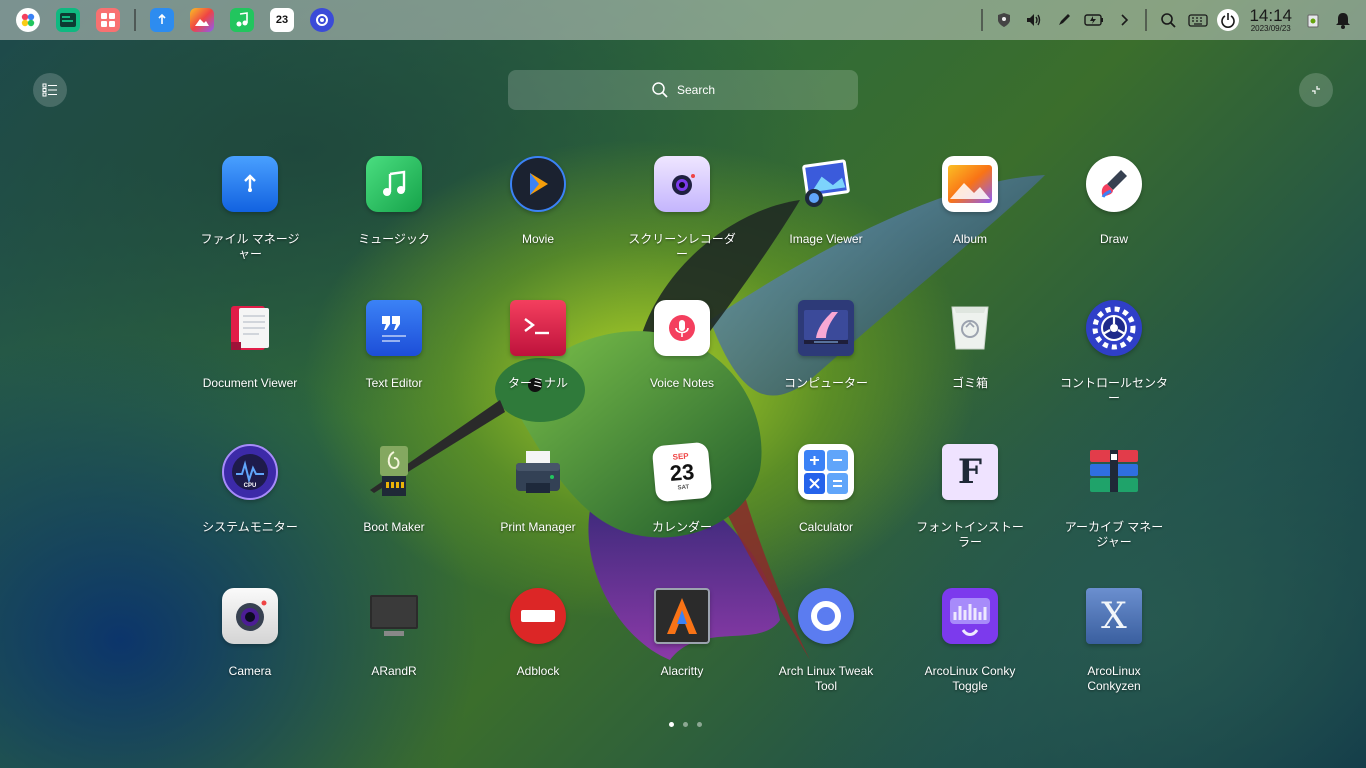  What do you see at coordinates (660, 90) in the screenshot?
I see `search-field-icon` at bounding box center [660, 90].